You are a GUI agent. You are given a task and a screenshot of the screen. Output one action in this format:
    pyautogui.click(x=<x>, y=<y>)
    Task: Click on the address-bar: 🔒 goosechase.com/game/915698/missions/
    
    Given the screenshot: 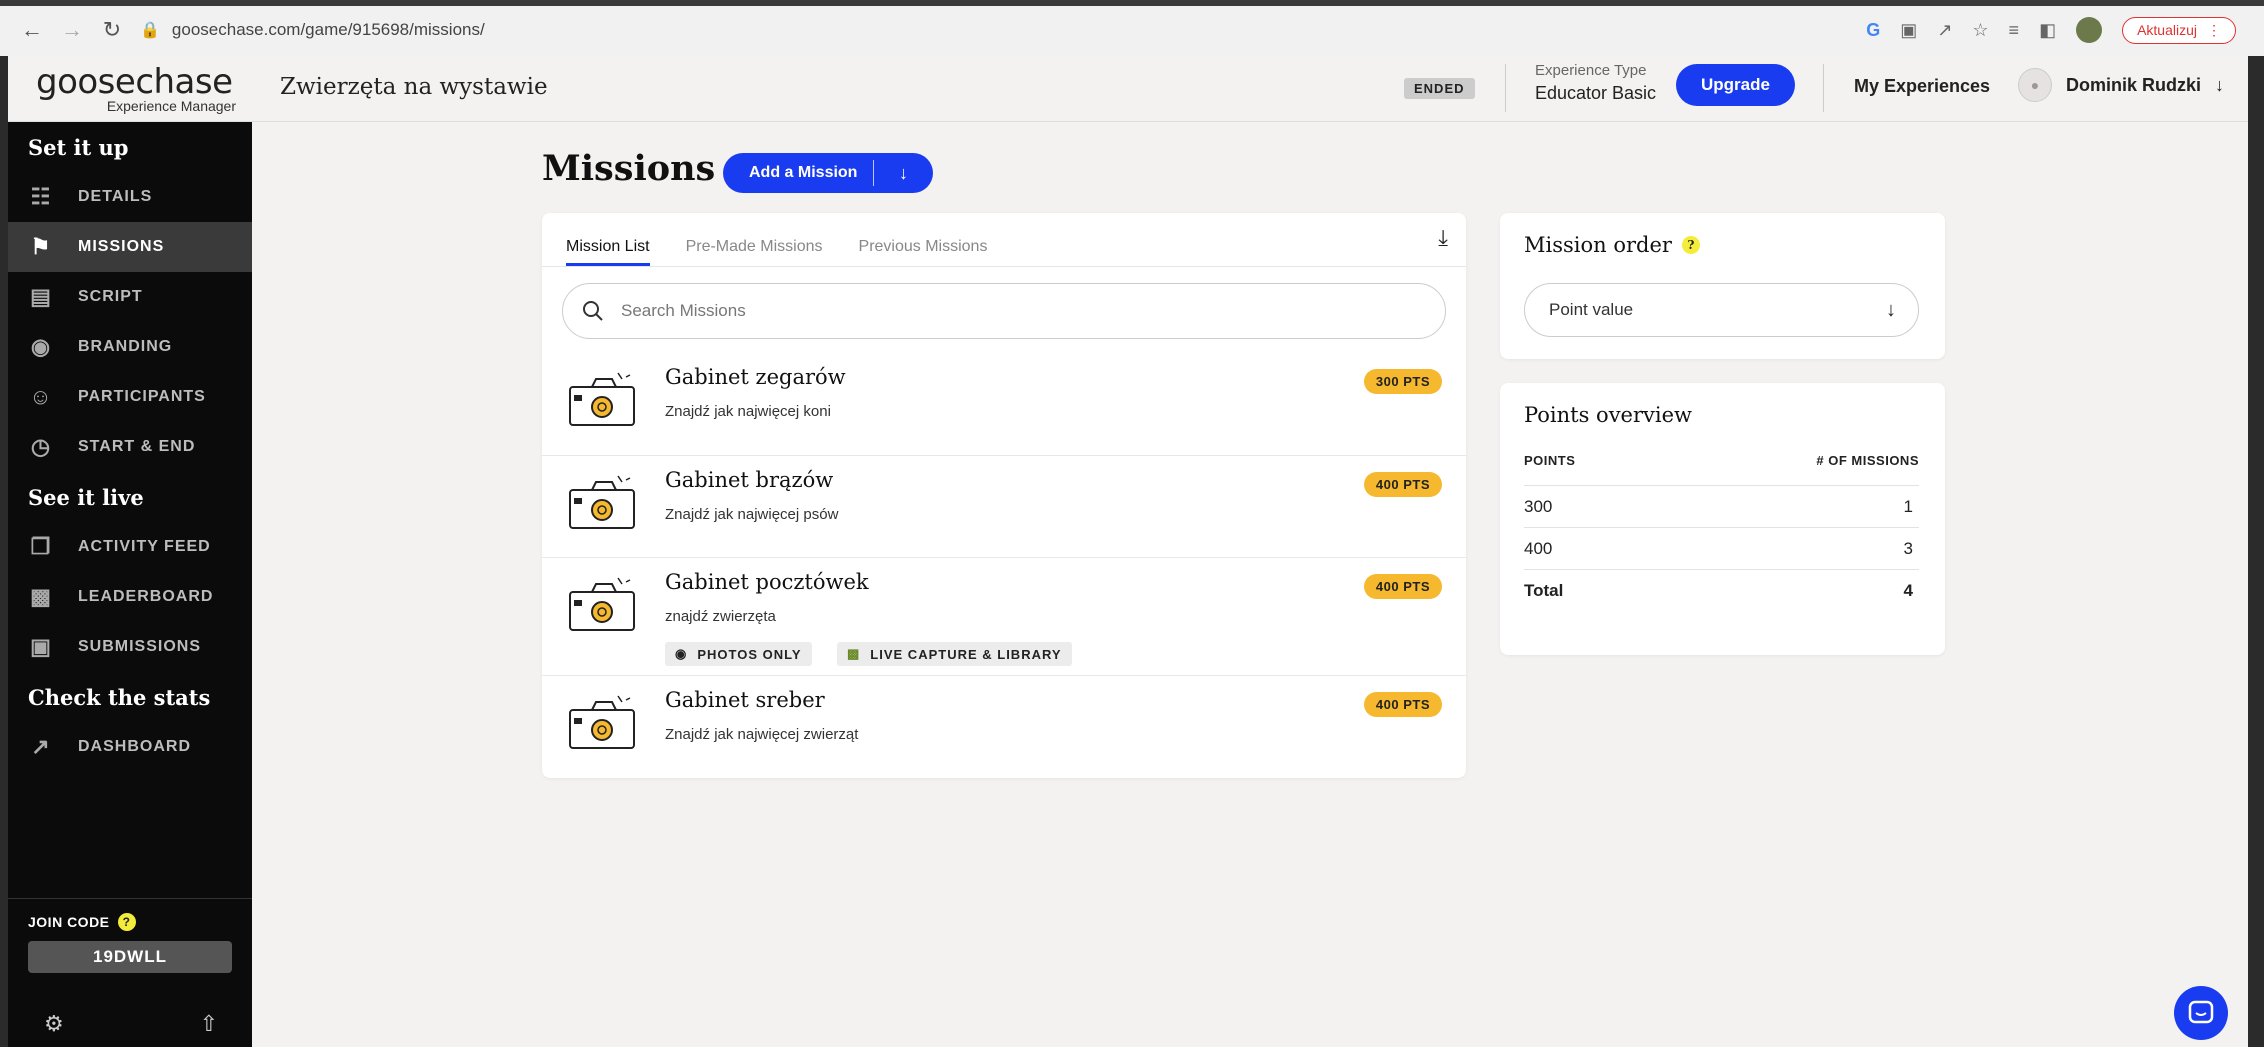 What is the action you would take?
    pyautogui.click(x=990, y=30)
    